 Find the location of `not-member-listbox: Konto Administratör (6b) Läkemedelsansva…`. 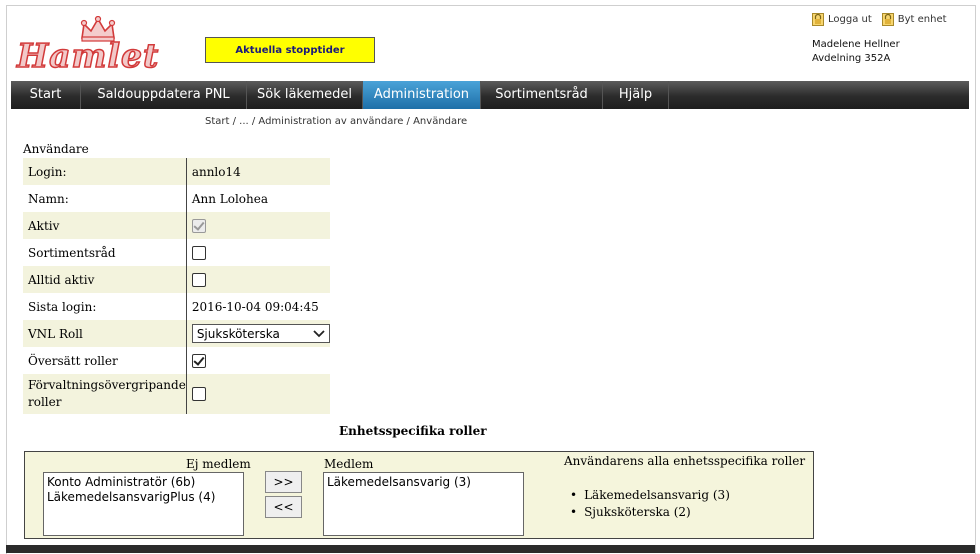

not-member-listbox: Konto Administratör (6b) Läkemedelsansva… is located at coordinates (143, 504).